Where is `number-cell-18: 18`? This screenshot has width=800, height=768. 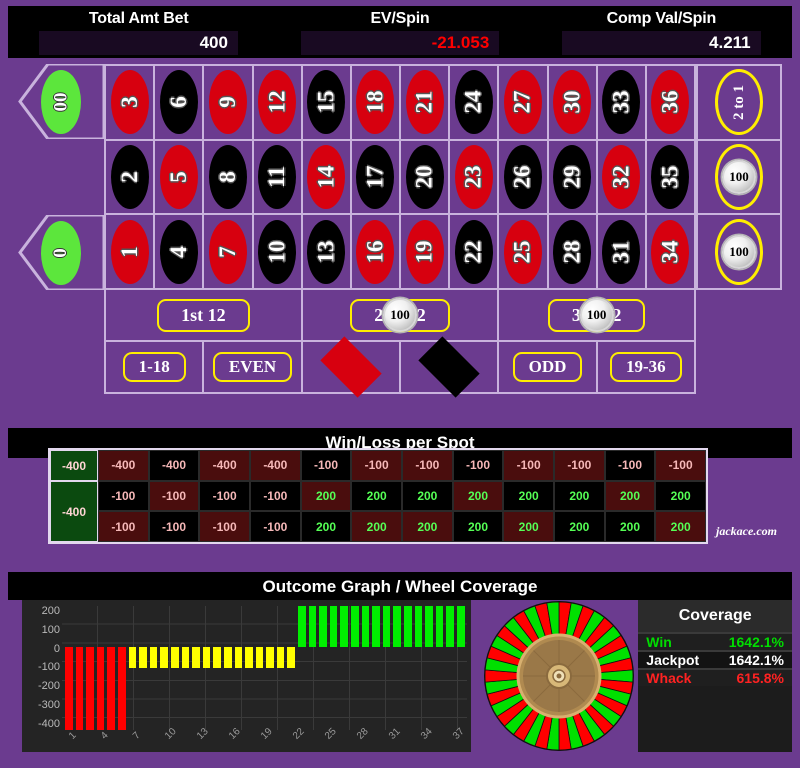
number-cell-18: 18 is located at coordinates (376, 103).